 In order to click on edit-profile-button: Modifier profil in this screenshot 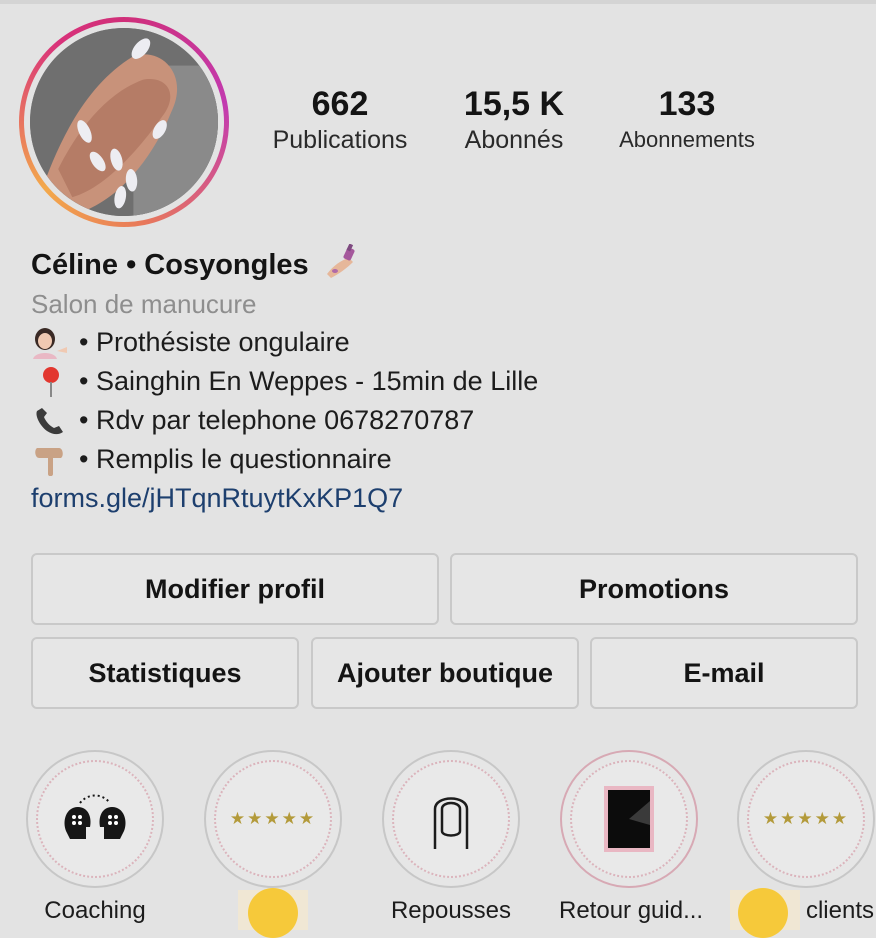, I will do `click(235, 589)`.